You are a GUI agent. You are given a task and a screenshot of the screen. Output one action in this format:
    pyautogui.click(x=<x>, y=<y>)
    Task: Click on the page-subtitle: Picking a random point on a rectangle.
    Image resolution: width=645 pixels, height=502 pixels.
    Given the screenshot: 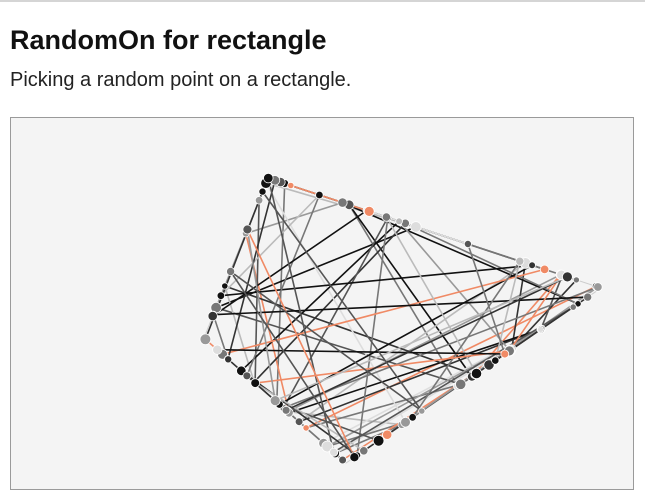 What is the action you would take?
    pyautogui.click(x=181, y=80)
    